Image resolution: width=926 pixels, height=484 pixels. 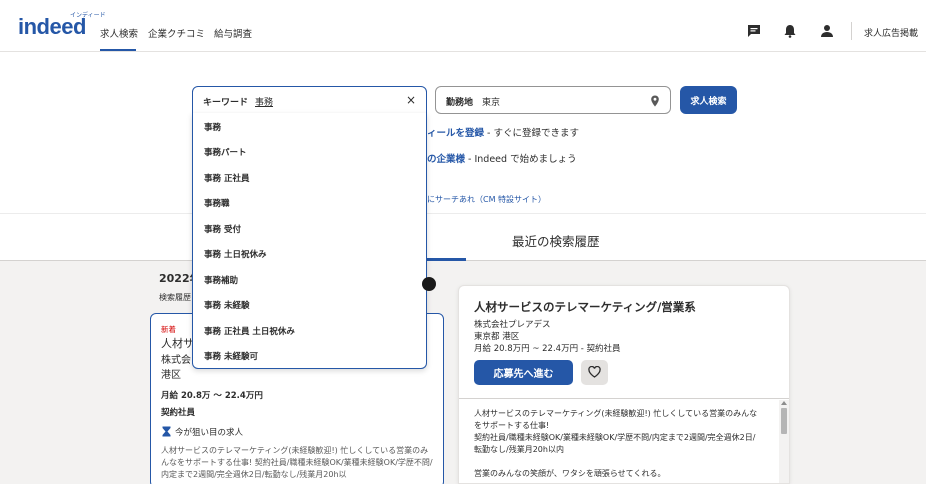 I want to click on detail-separator, so click(x=624, y=398).